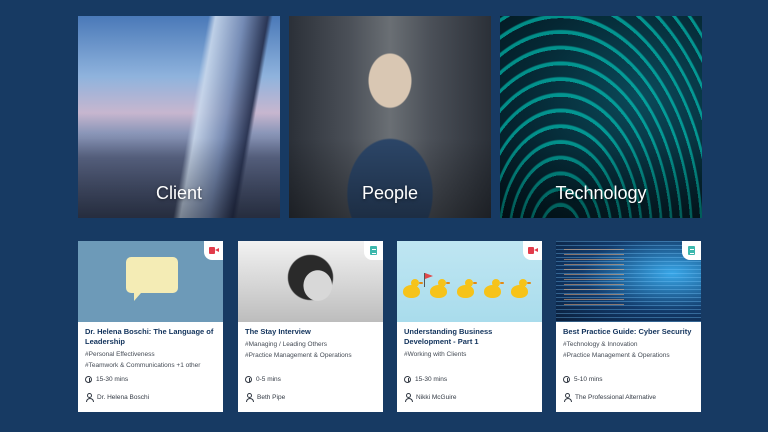 This screenshot has height=432, width=768. I want to click on author-text: Beth Pipe, so click(271, 397).